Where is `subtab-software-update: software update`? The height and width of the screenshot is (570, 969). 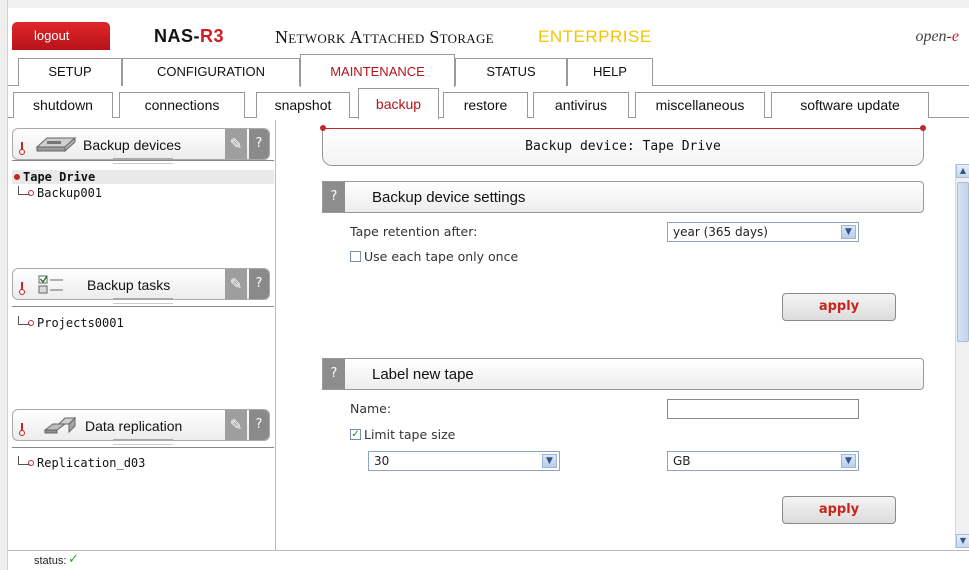
subtab-software-update: software update is located at coordinates (850, 105).